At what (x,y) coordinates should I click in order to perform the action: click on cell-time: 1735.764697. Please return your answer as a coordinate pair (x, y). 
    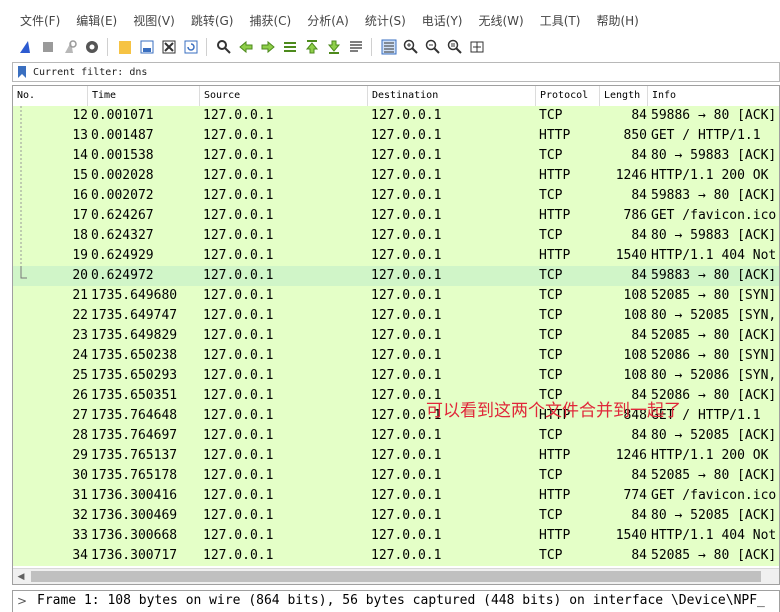
    Looking at the image, I should click on (134, 435).